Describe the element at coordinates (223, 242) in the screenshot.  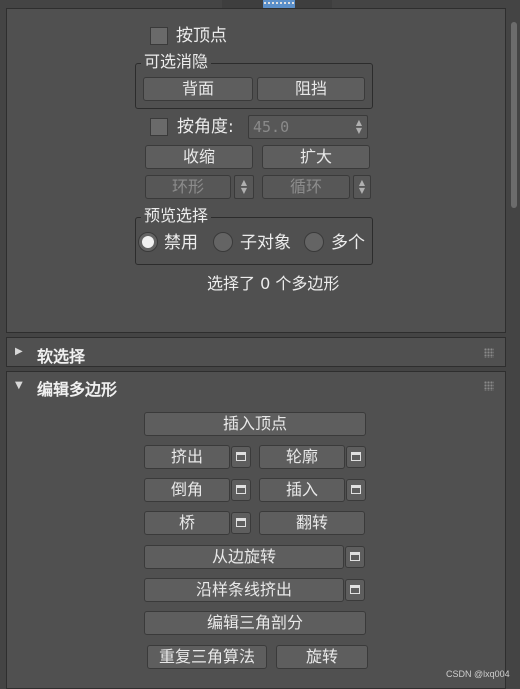
I see `preview-subobject-radio` at that location.